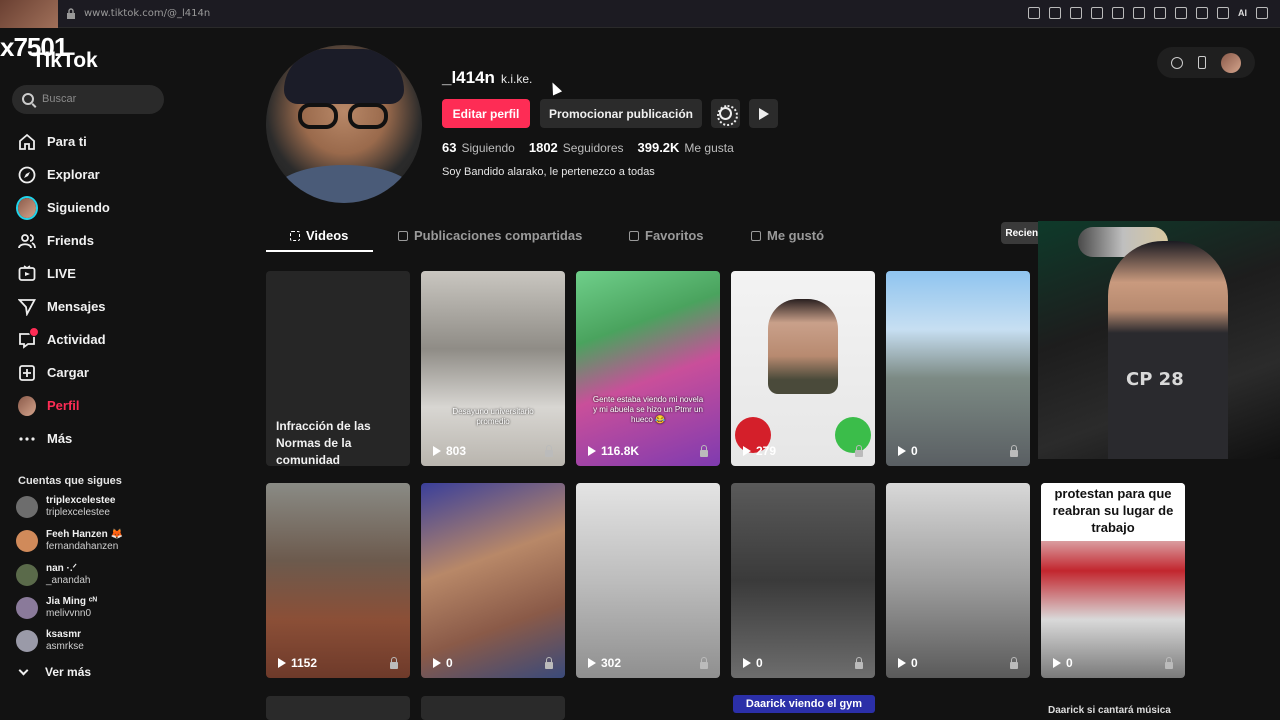 The width and height of the screenshot is (1280, 720). Describe the element at coordinates (449, 147) in the screenshot. I see `following-count: 63` at that location.